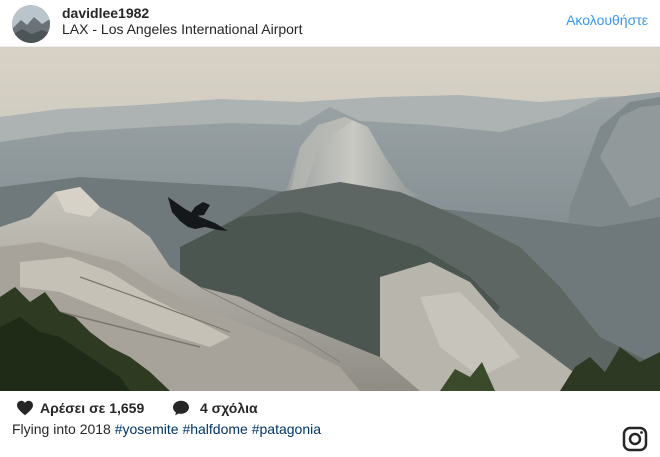  I want to click on hashtag-link: #halfdome, so click(214, 429).